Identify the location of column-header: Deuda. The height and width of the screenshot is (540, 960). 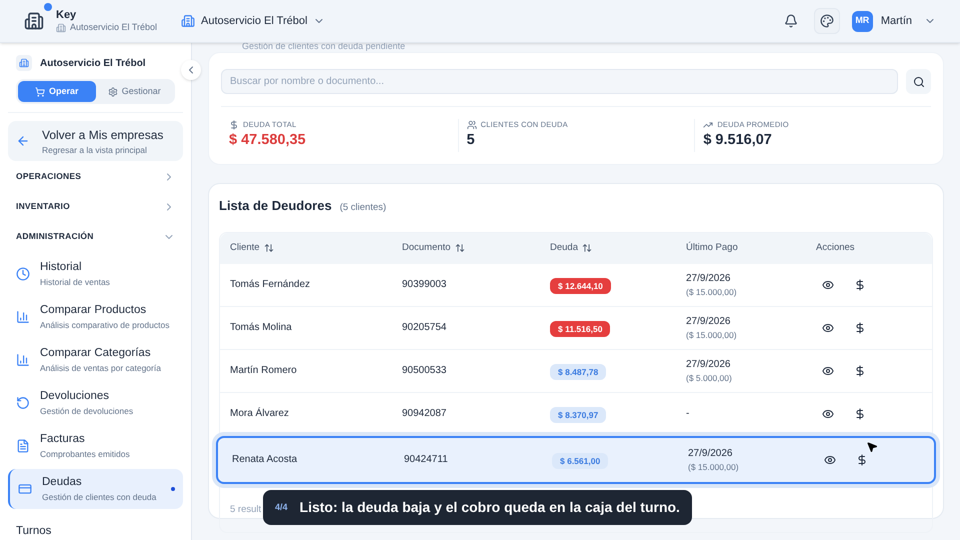
(618, 248).